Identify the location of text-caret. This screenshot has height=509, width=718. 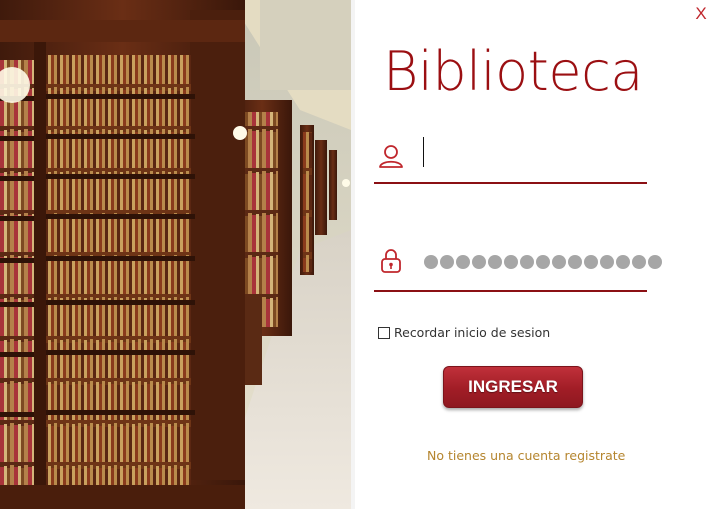
(423, 152).